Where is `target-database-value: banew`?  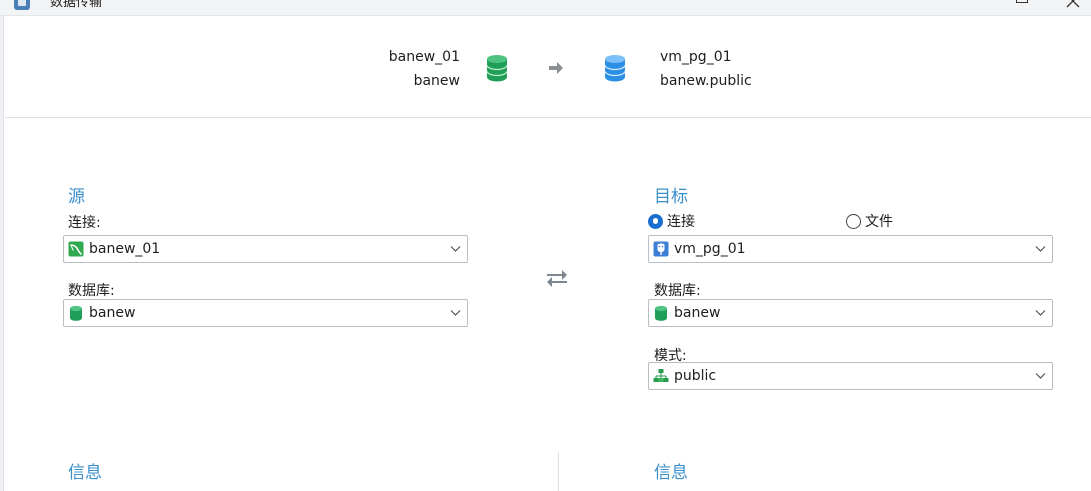 target-database-value: banew is located at coordinates (697, 313).